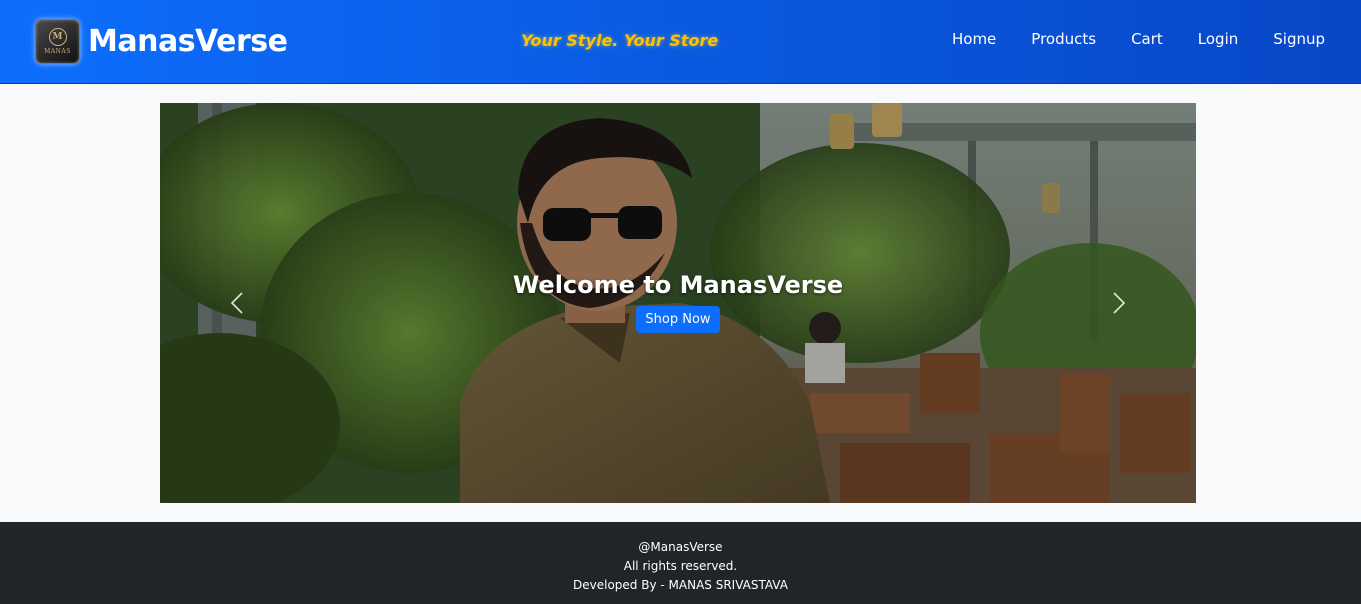  What do you see at coordinates (1299, 39) in the screenshot?
I see `nav-signup: Signup` at bounding box center [1299, 39].